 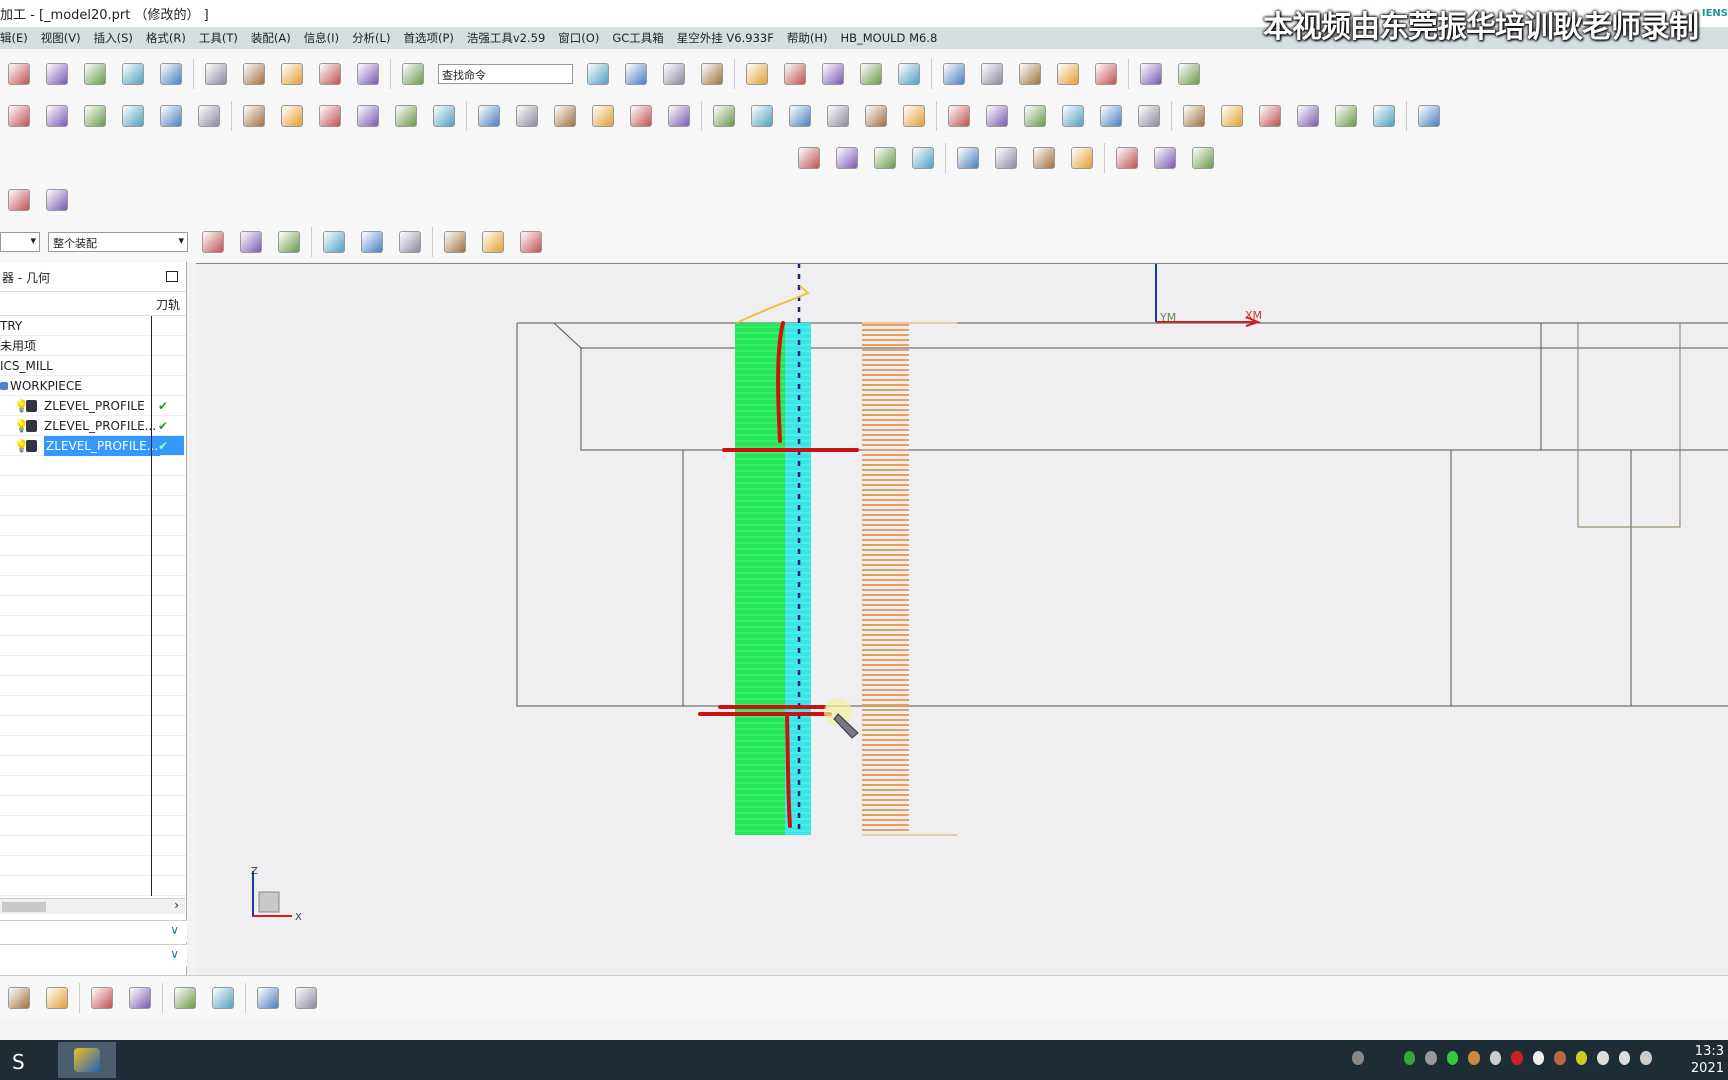 What do you see at coordinates (410, 242) in the screenshot?
I see `hexagon-icon` at bounding box center [410, 242].